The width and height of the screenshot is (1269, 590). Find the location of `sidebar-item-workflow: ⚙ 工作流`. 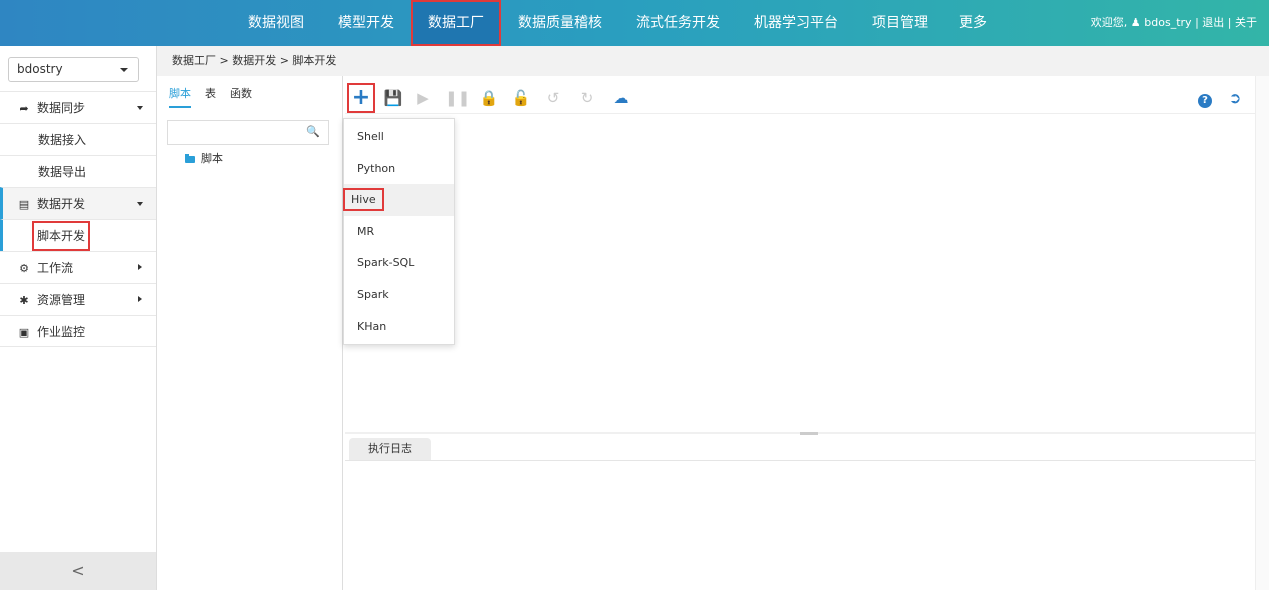

sidebar-item-workflow: ⚙ 工作流 is located at coordinates (78, 267).